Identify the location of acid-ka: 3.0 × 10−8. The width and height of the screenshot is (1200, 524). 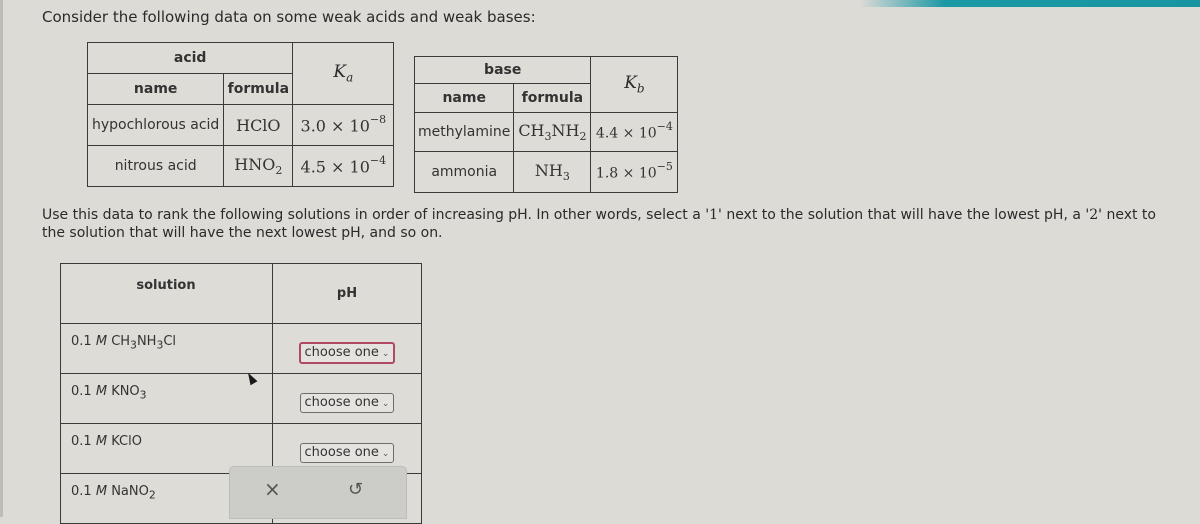
(343, 125).